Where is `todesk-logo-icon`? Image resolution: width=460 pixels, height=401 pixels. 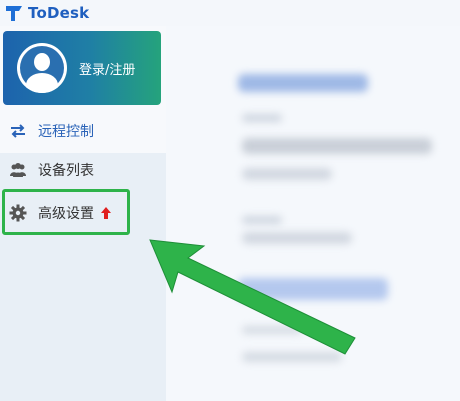 todesk-logo-icon is located at coordinates (14, 13).